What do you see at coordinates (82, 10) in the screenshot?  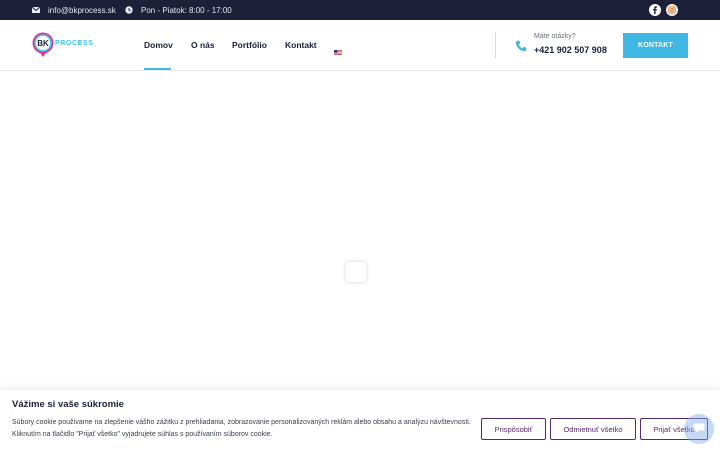 I see `email-text: info@bkprocess.sk` at bounding box center [82, 10].